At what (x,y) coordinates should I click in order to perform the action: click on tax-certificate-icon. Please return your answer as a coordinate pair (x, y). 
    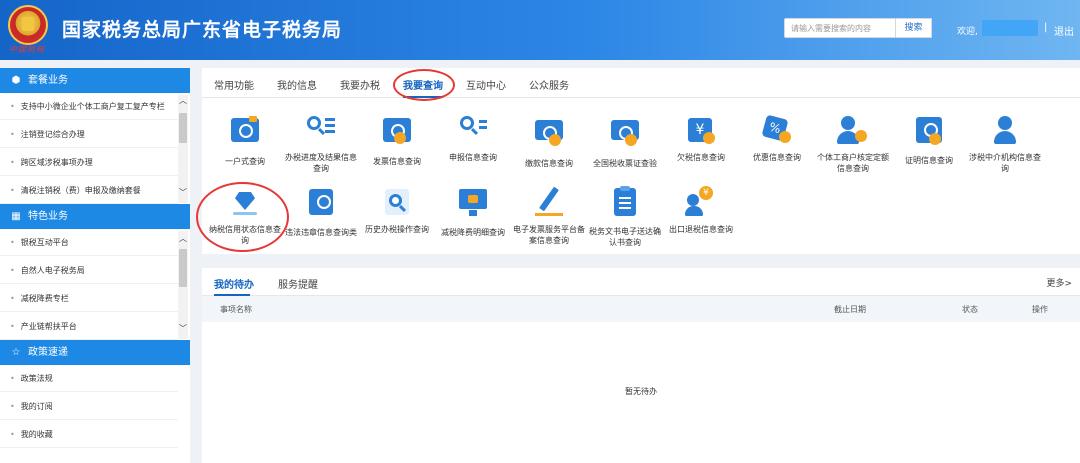
    Looking at the image, I should click on (625, 136).